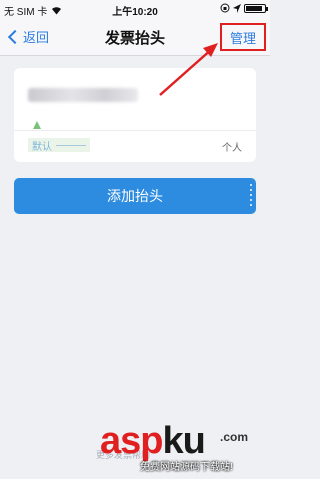 The width and height of the screenshot is (320, 479). I want to click on invoice-header-card: 默认 个人, so click(135, 115).